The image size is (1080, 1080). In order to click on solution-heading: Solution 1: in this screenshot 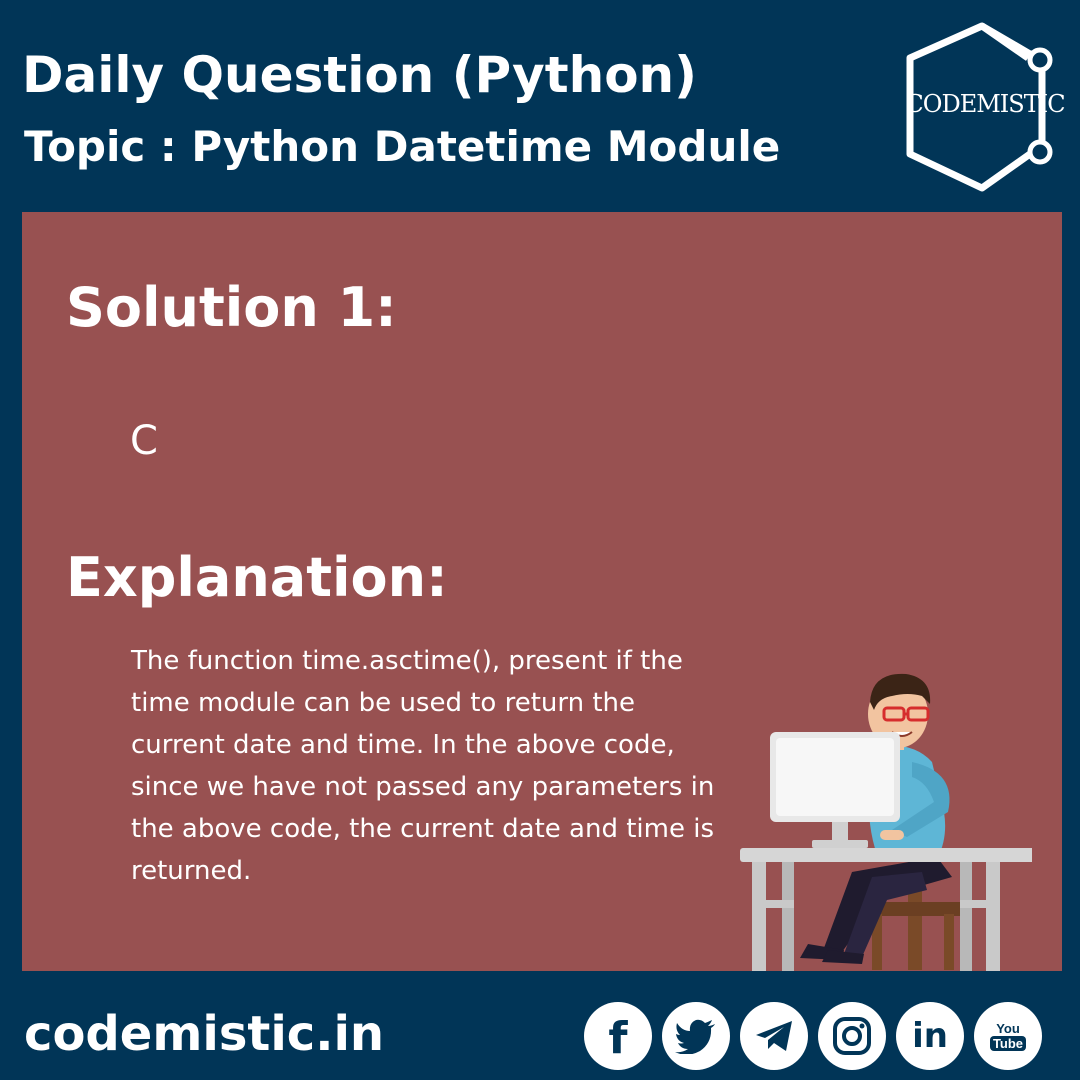, I will do `click(231, 307)`.